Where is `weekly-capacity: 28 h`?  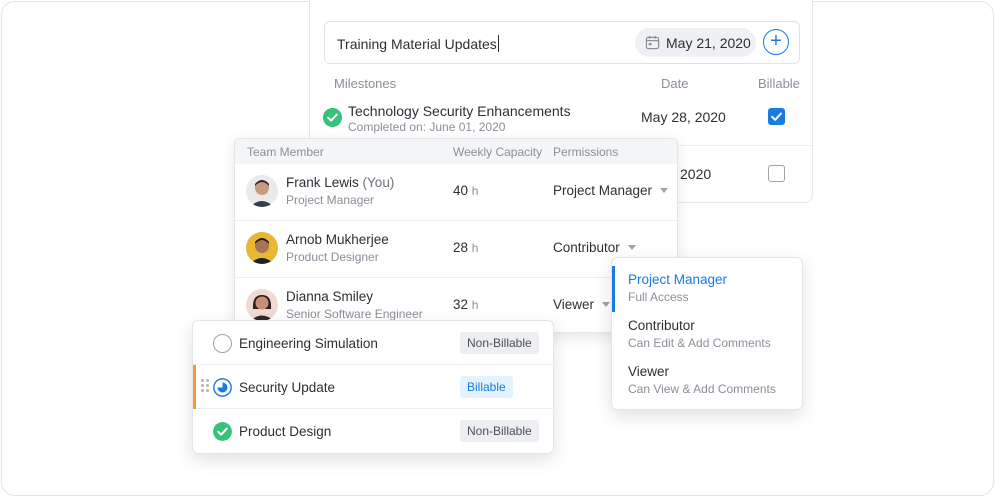 weekly-capacity: 28 h is located at coordinates (465, 247).